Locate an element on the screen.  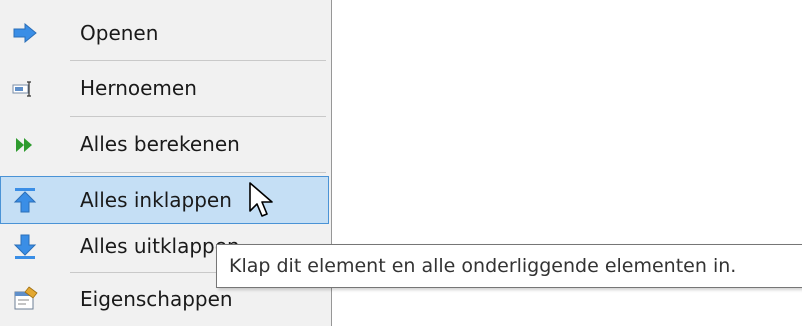
menu-item-alles-inklappen: Alles inklappen is located at coordinates (164, 200).